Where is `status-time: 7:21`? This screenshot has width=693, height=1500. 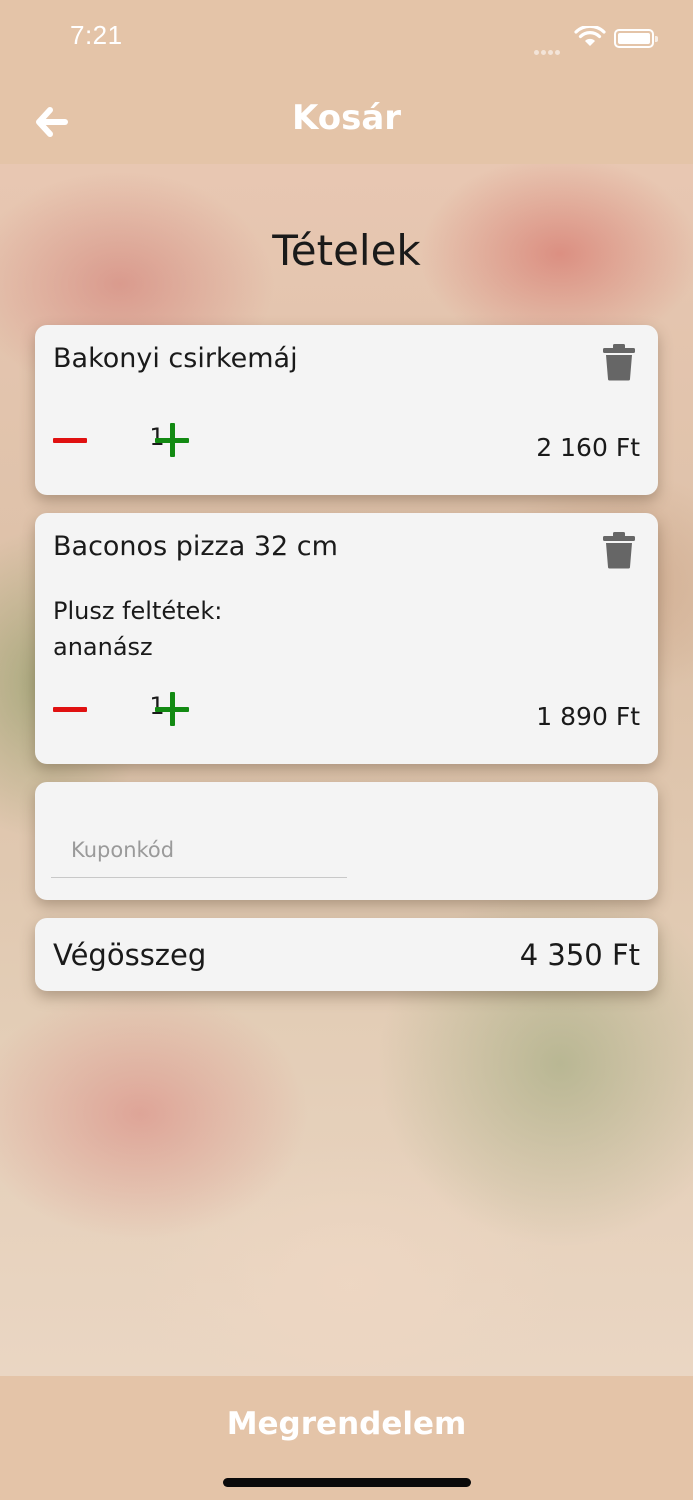
status-time: 7:21 is located at coordinates (96, 35).